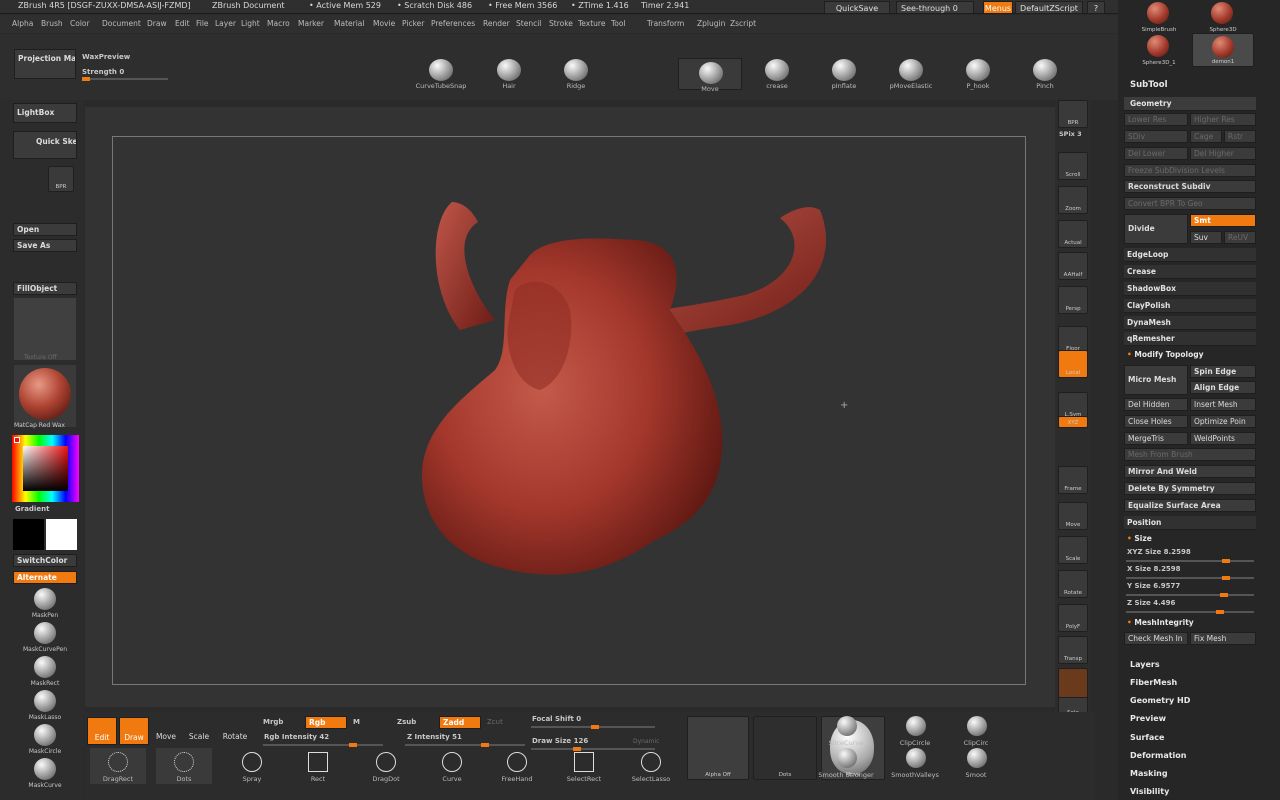  What do you see at coordinates (413, 23) in the screenshot?
I see `menu-picker: Picker` at bounding box center [413, 23].